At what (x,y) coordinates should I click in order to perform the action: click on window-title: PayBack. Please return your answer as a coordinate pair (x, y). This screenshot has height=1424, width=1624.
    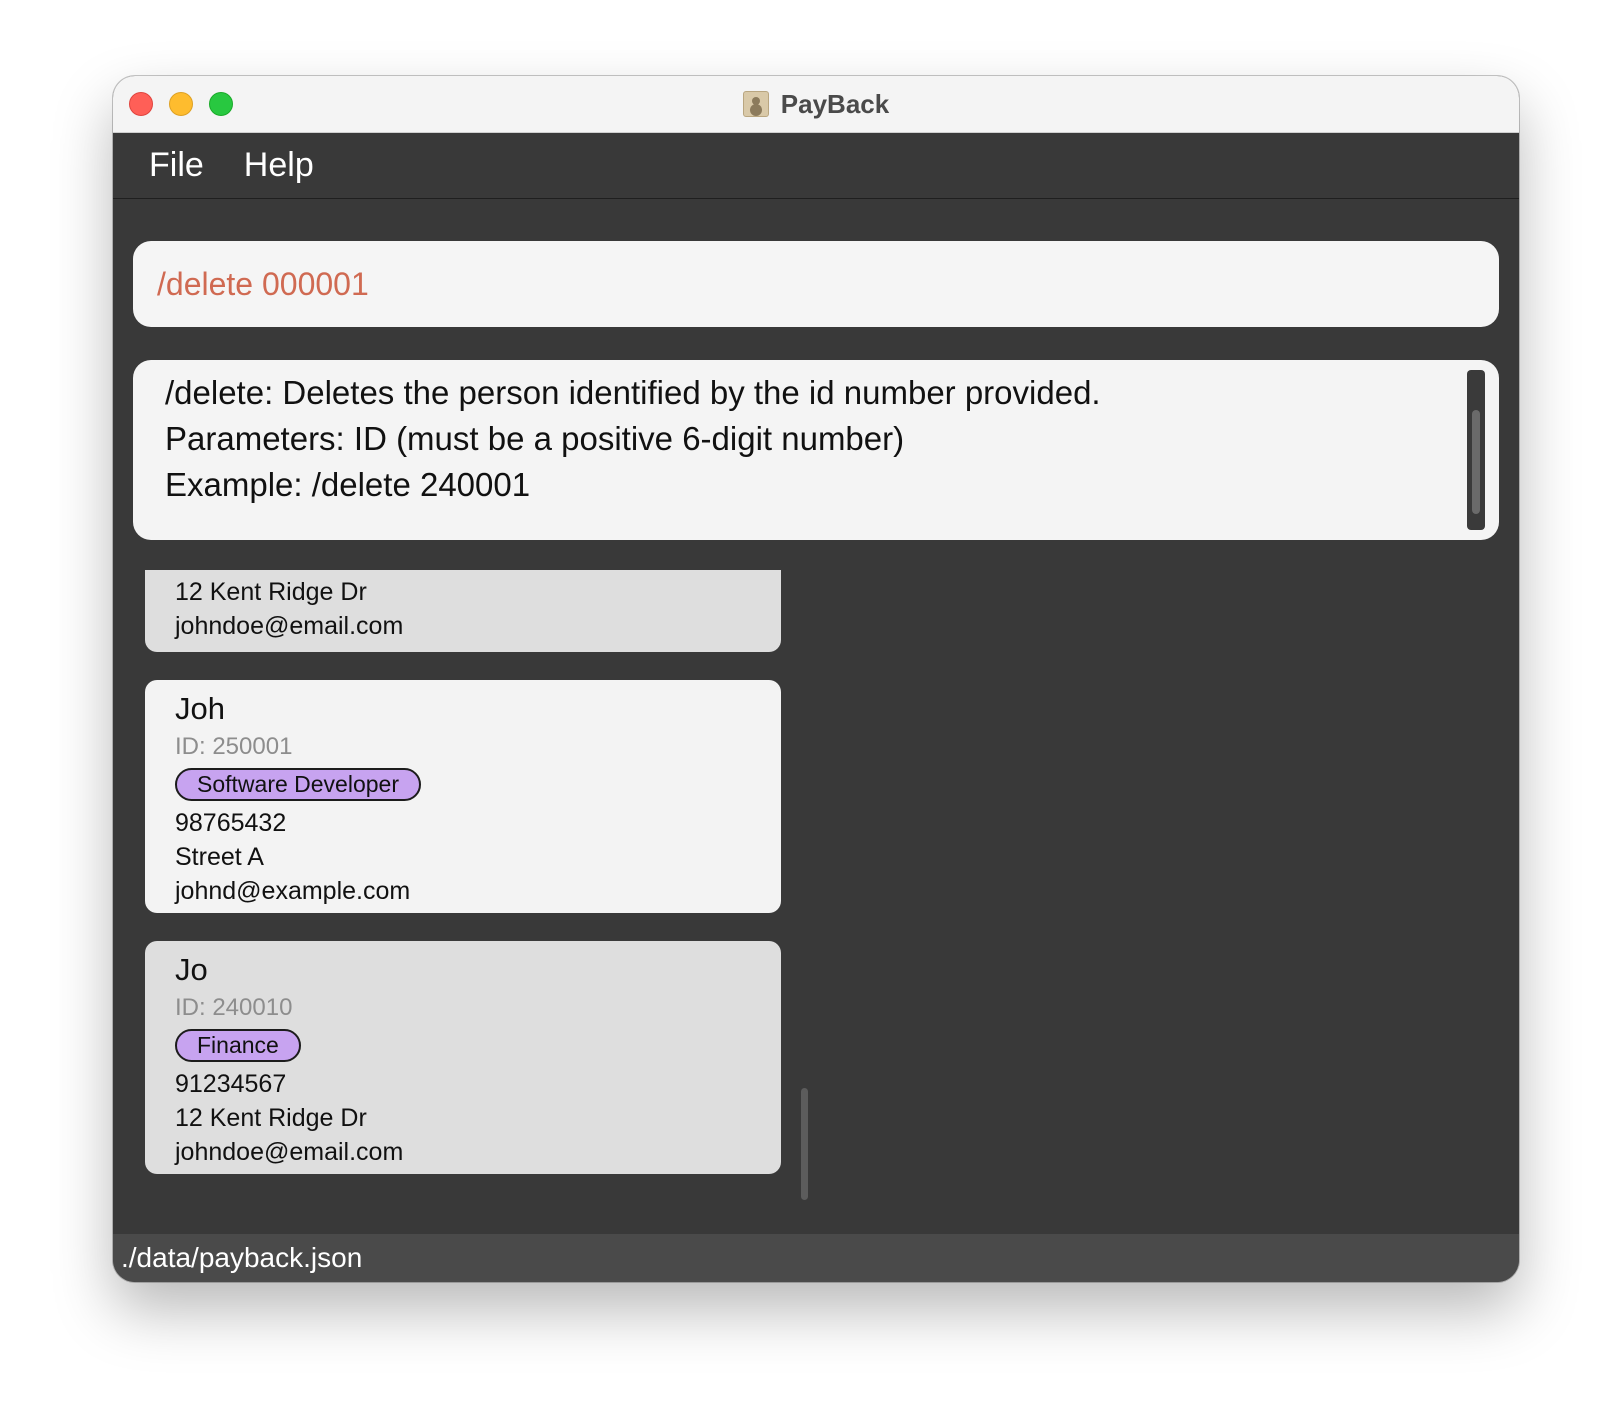
    Looking at the image, I should click on (816, 104).